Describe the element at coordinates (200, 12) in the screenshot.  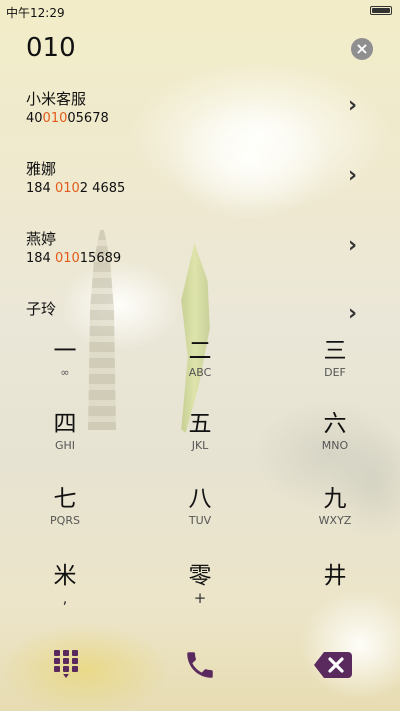
I see `status-bar: 中午12:29` at that location.